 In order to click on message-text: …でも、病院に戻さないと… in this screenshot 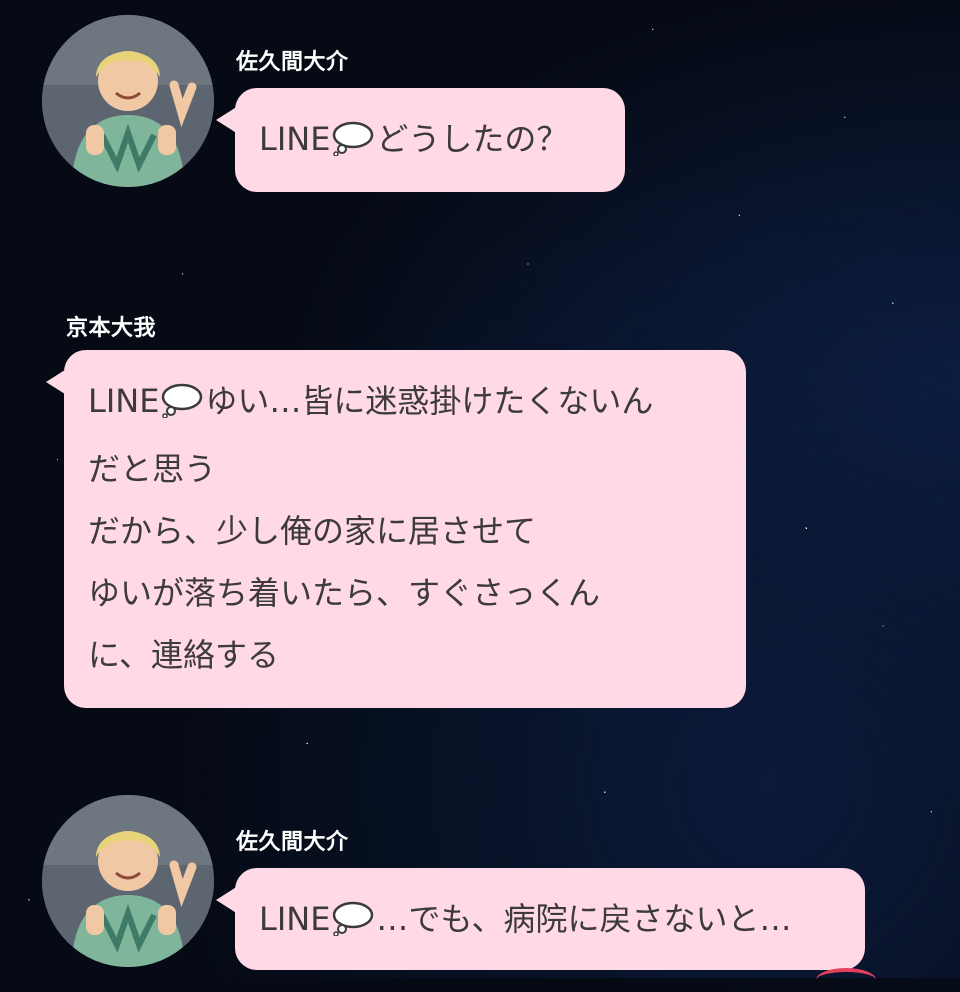, I will do `click(584, 919)`.